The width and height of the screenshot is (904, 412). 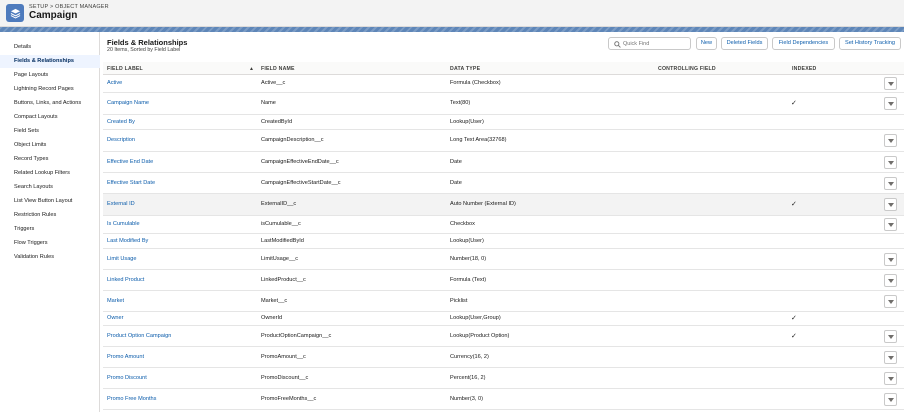 I want to click on table-row-owner: Owner OwnerId Lookup(User,Group) ✓, so click(x=503, y=319).